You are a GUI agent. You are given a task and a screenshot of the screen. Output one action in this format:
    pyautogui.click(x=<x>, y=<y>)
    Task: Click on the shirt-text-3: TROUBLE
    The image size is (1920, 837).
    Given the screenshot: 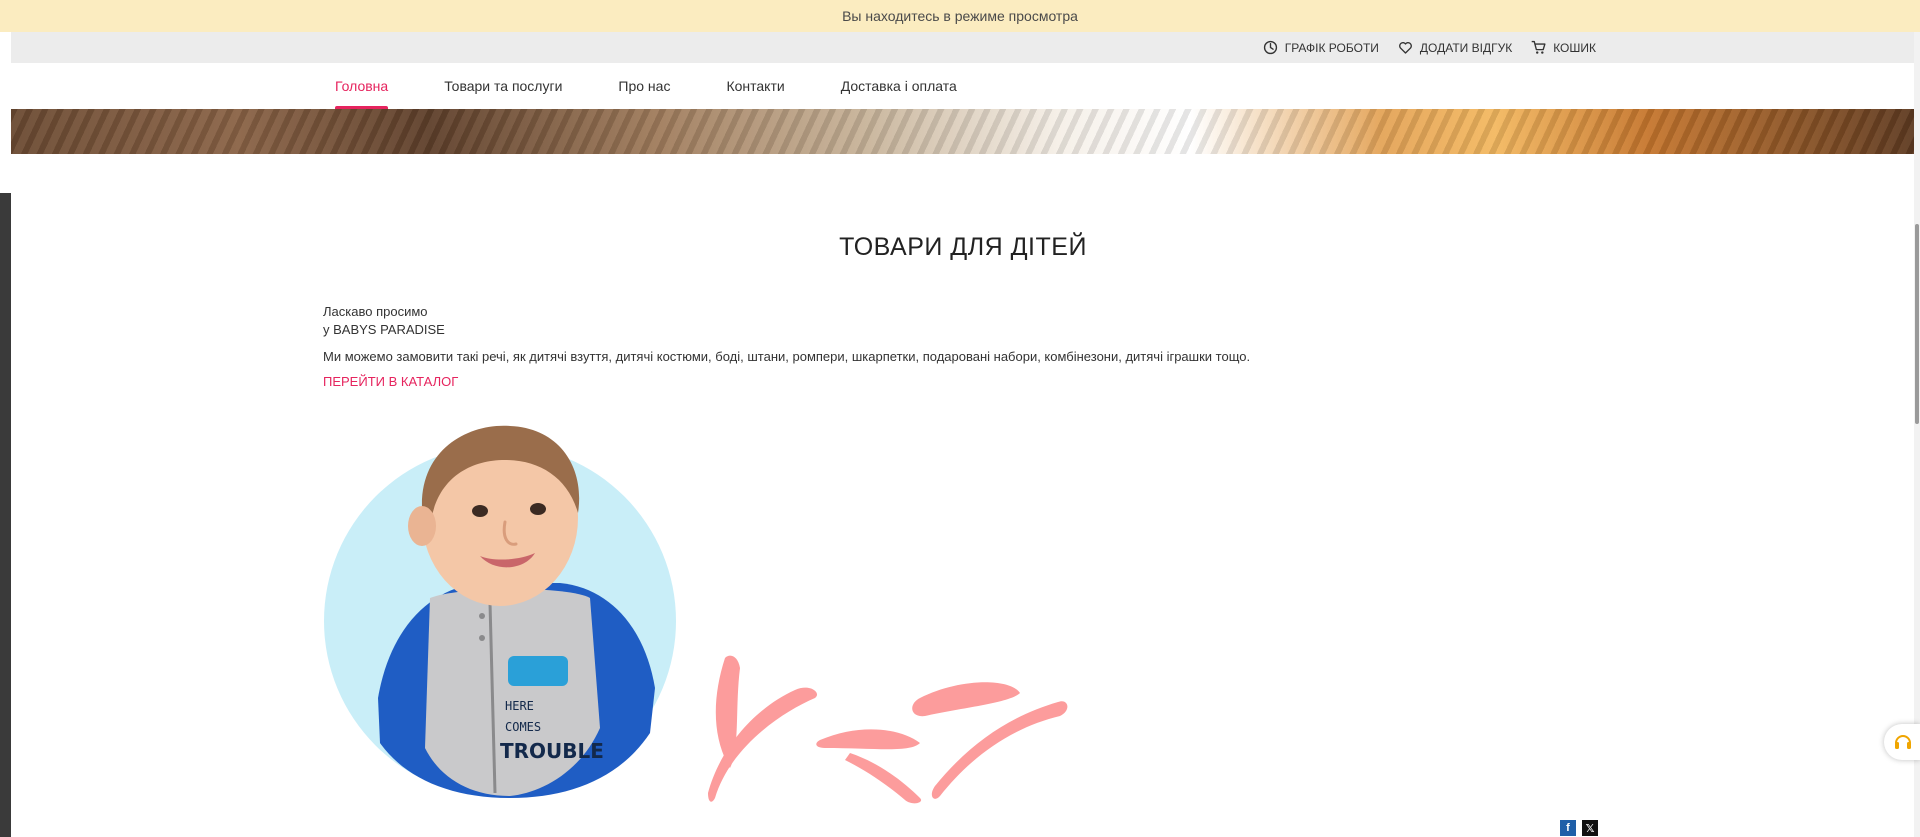 What is the action you would take?
    pyautogui.click(x=552, y=751)
    